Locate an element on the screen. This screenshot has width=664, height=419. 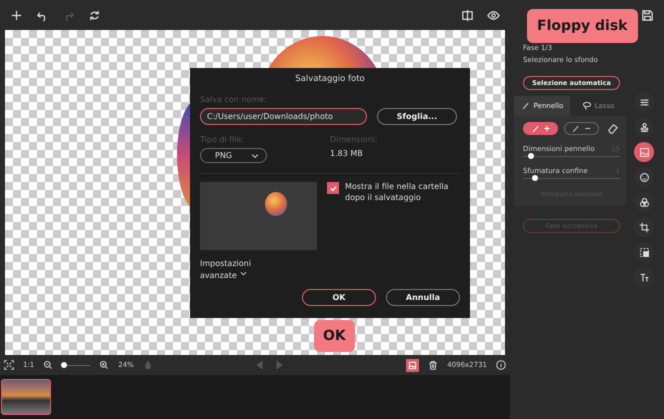
file-size: 1.83 MB is located at coordinates (347, 153).